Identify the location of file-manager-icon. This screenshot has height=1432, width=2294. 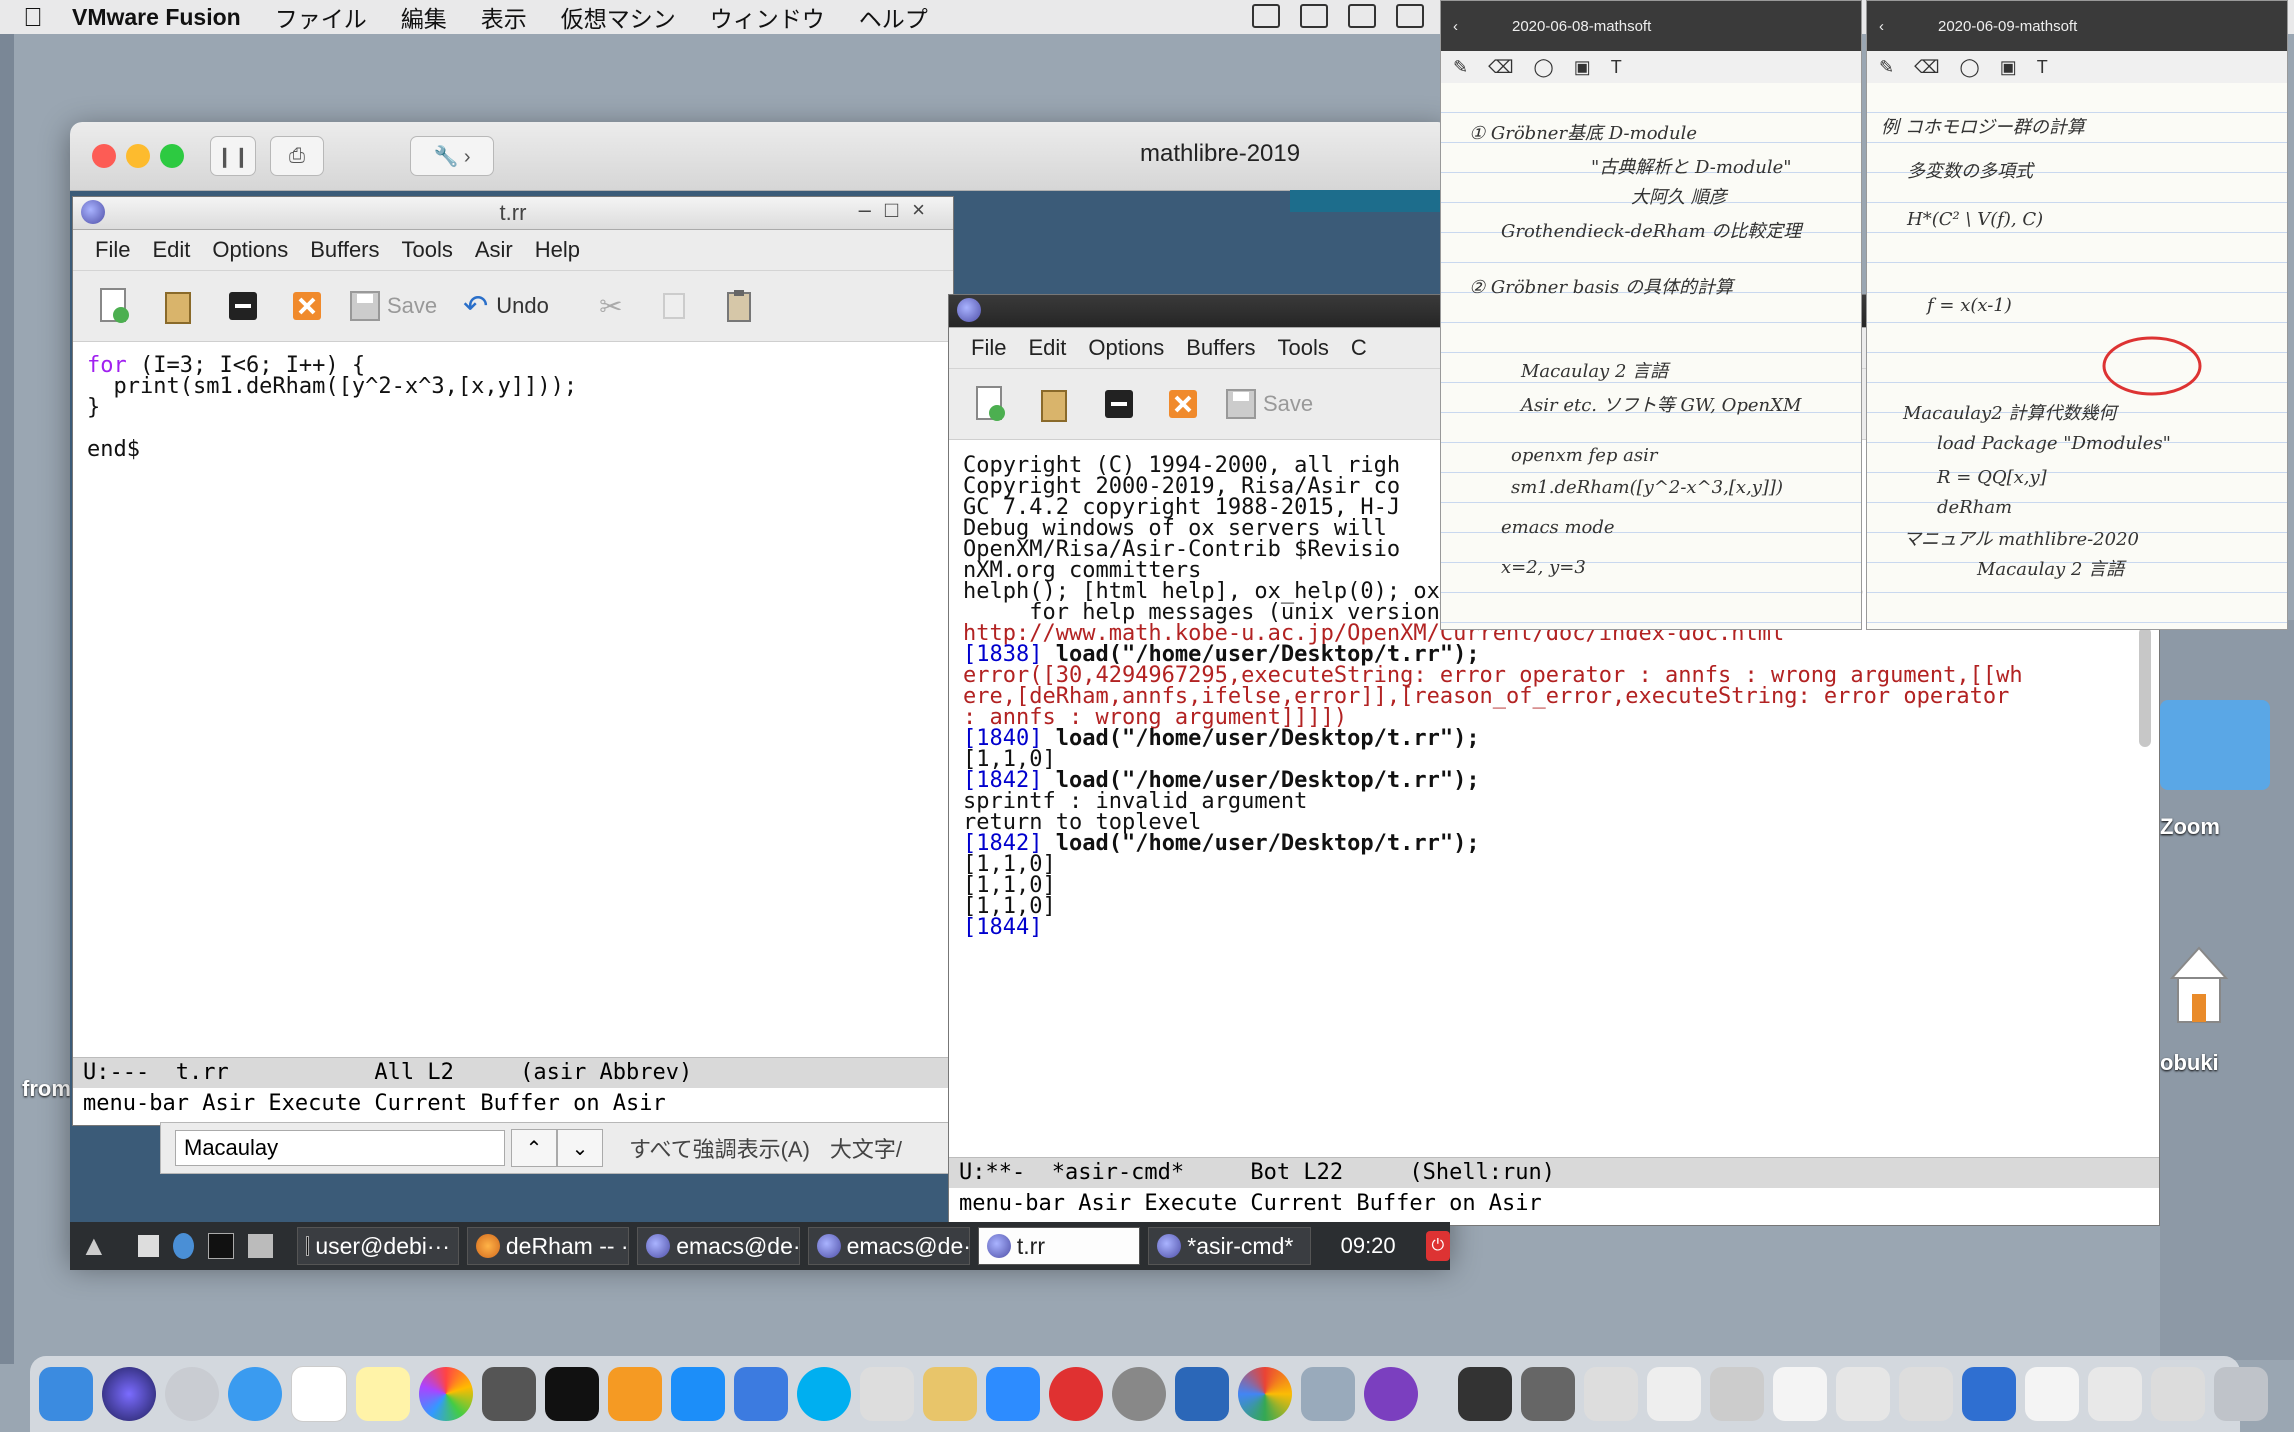
(260, 1246).